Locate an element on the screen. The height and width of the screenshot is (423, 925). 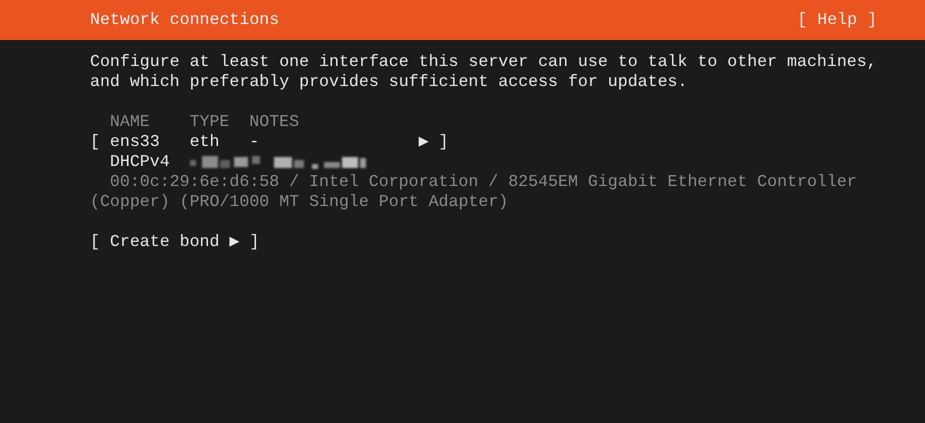
column-header: TYPE is located at coordinates (210, 122).